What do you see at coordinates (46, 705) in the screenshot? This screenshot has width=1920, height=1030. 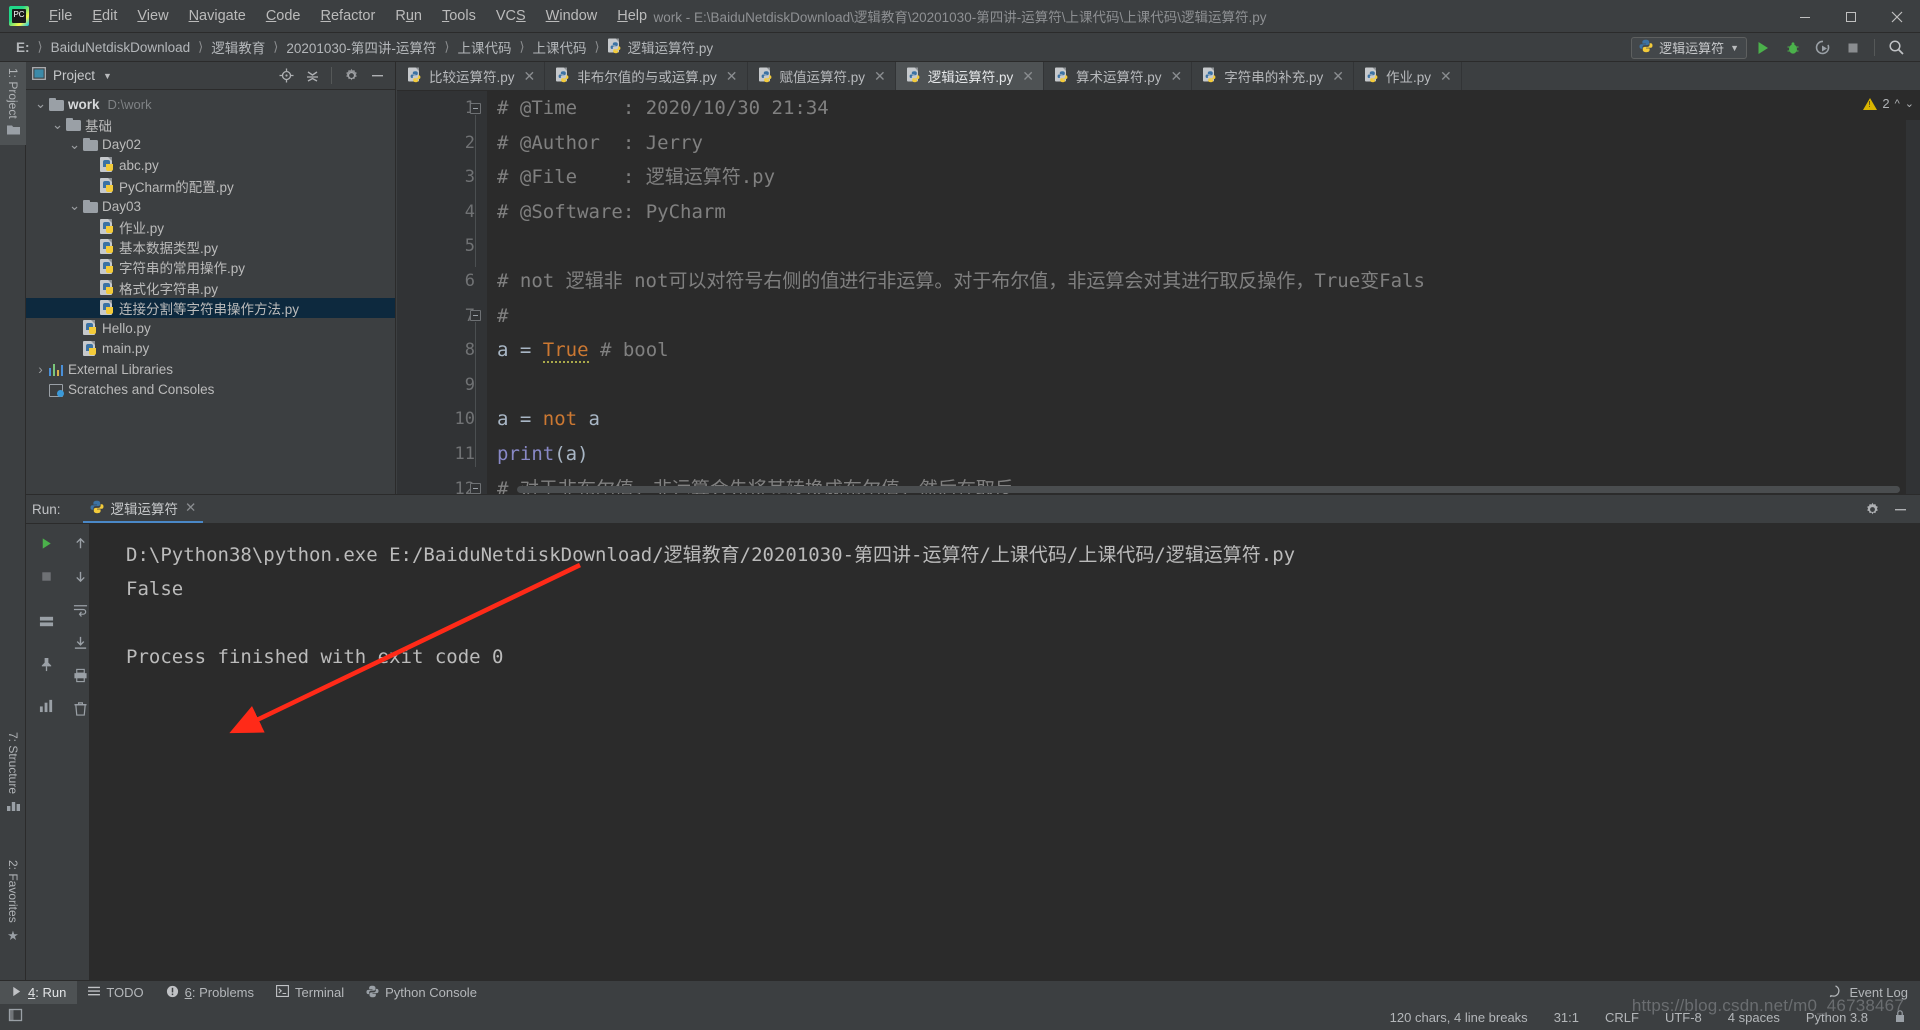 I see `chart-icon` at bounding box center [46, 705].